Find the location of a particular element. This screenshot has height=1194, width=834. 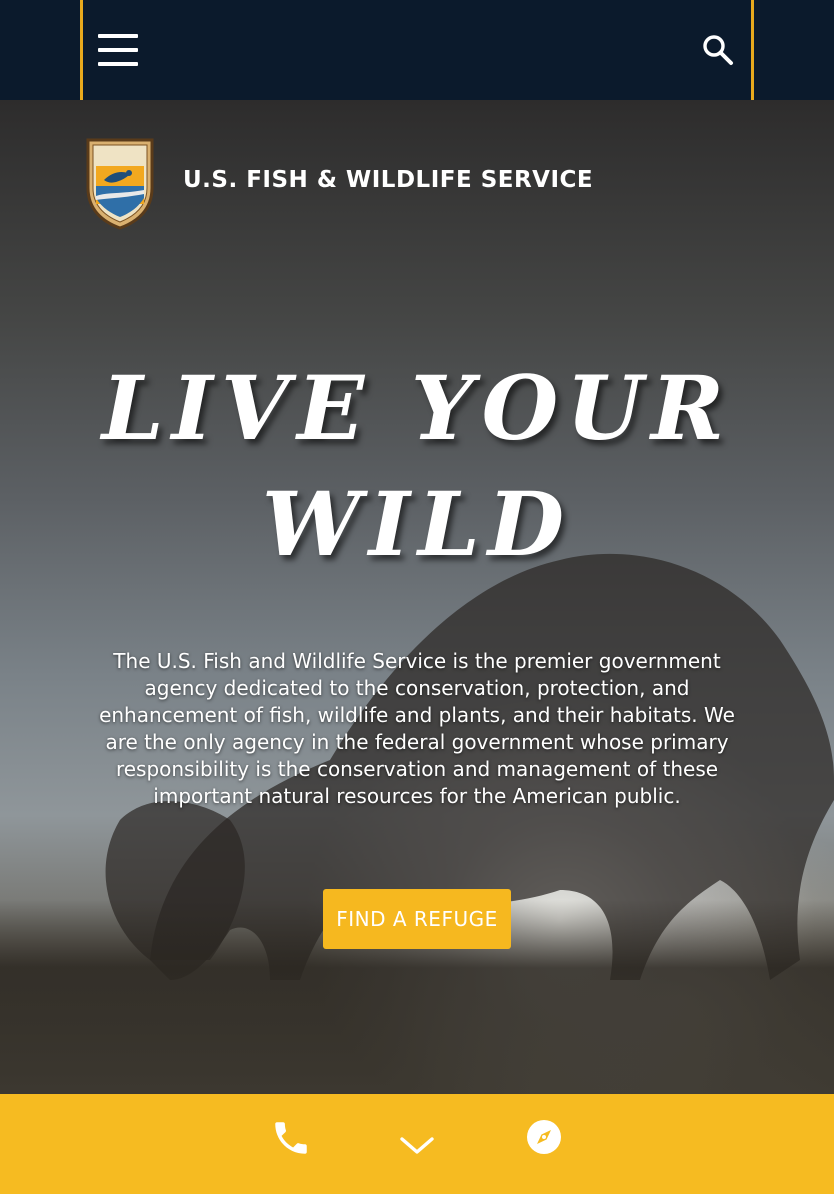

left-accent-rail is located at coordinates (81, 50).